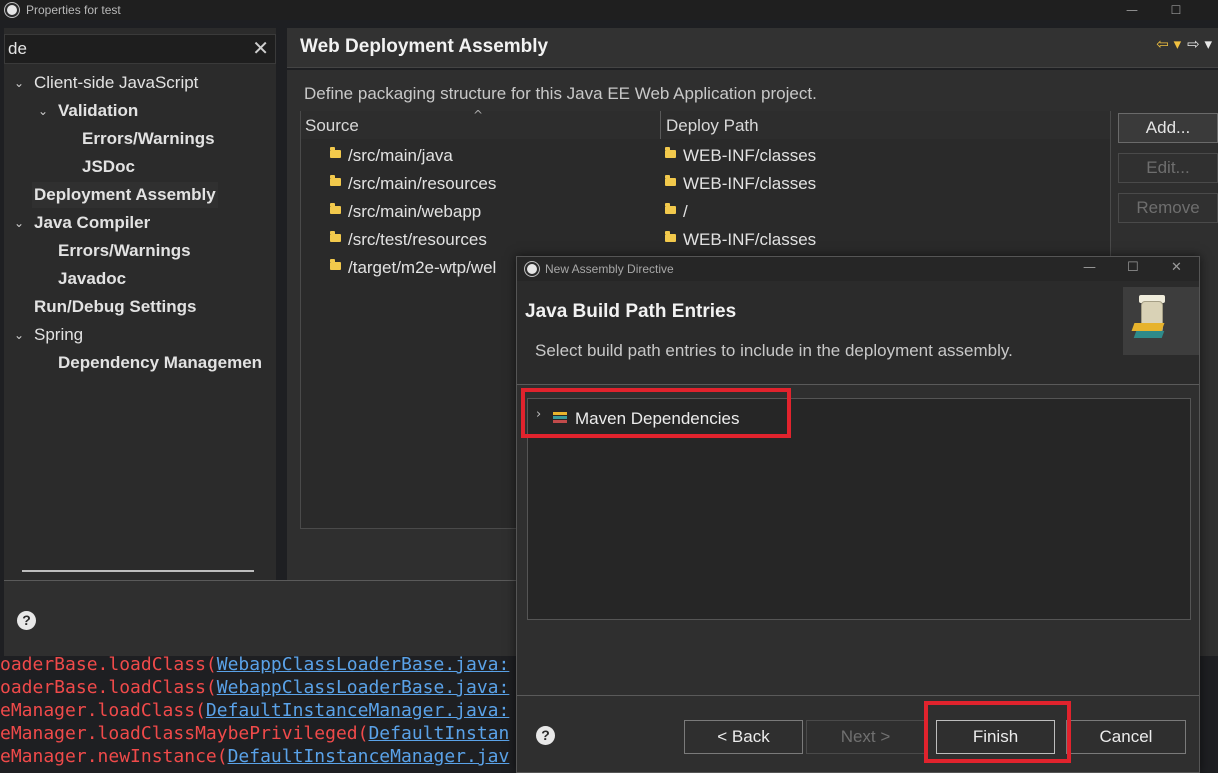  Describe the element at coordinates (858, 695) in the screenshot. I see `dialog-separator` at that location.